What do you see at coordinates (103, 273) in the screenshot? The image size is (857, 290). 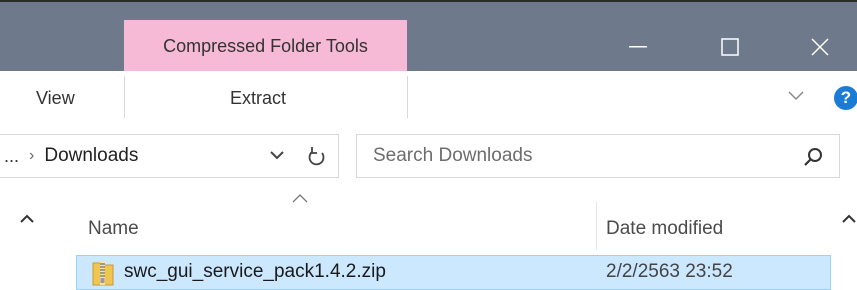 I see `zip-folder-icon` at bounding box center [103, 273].